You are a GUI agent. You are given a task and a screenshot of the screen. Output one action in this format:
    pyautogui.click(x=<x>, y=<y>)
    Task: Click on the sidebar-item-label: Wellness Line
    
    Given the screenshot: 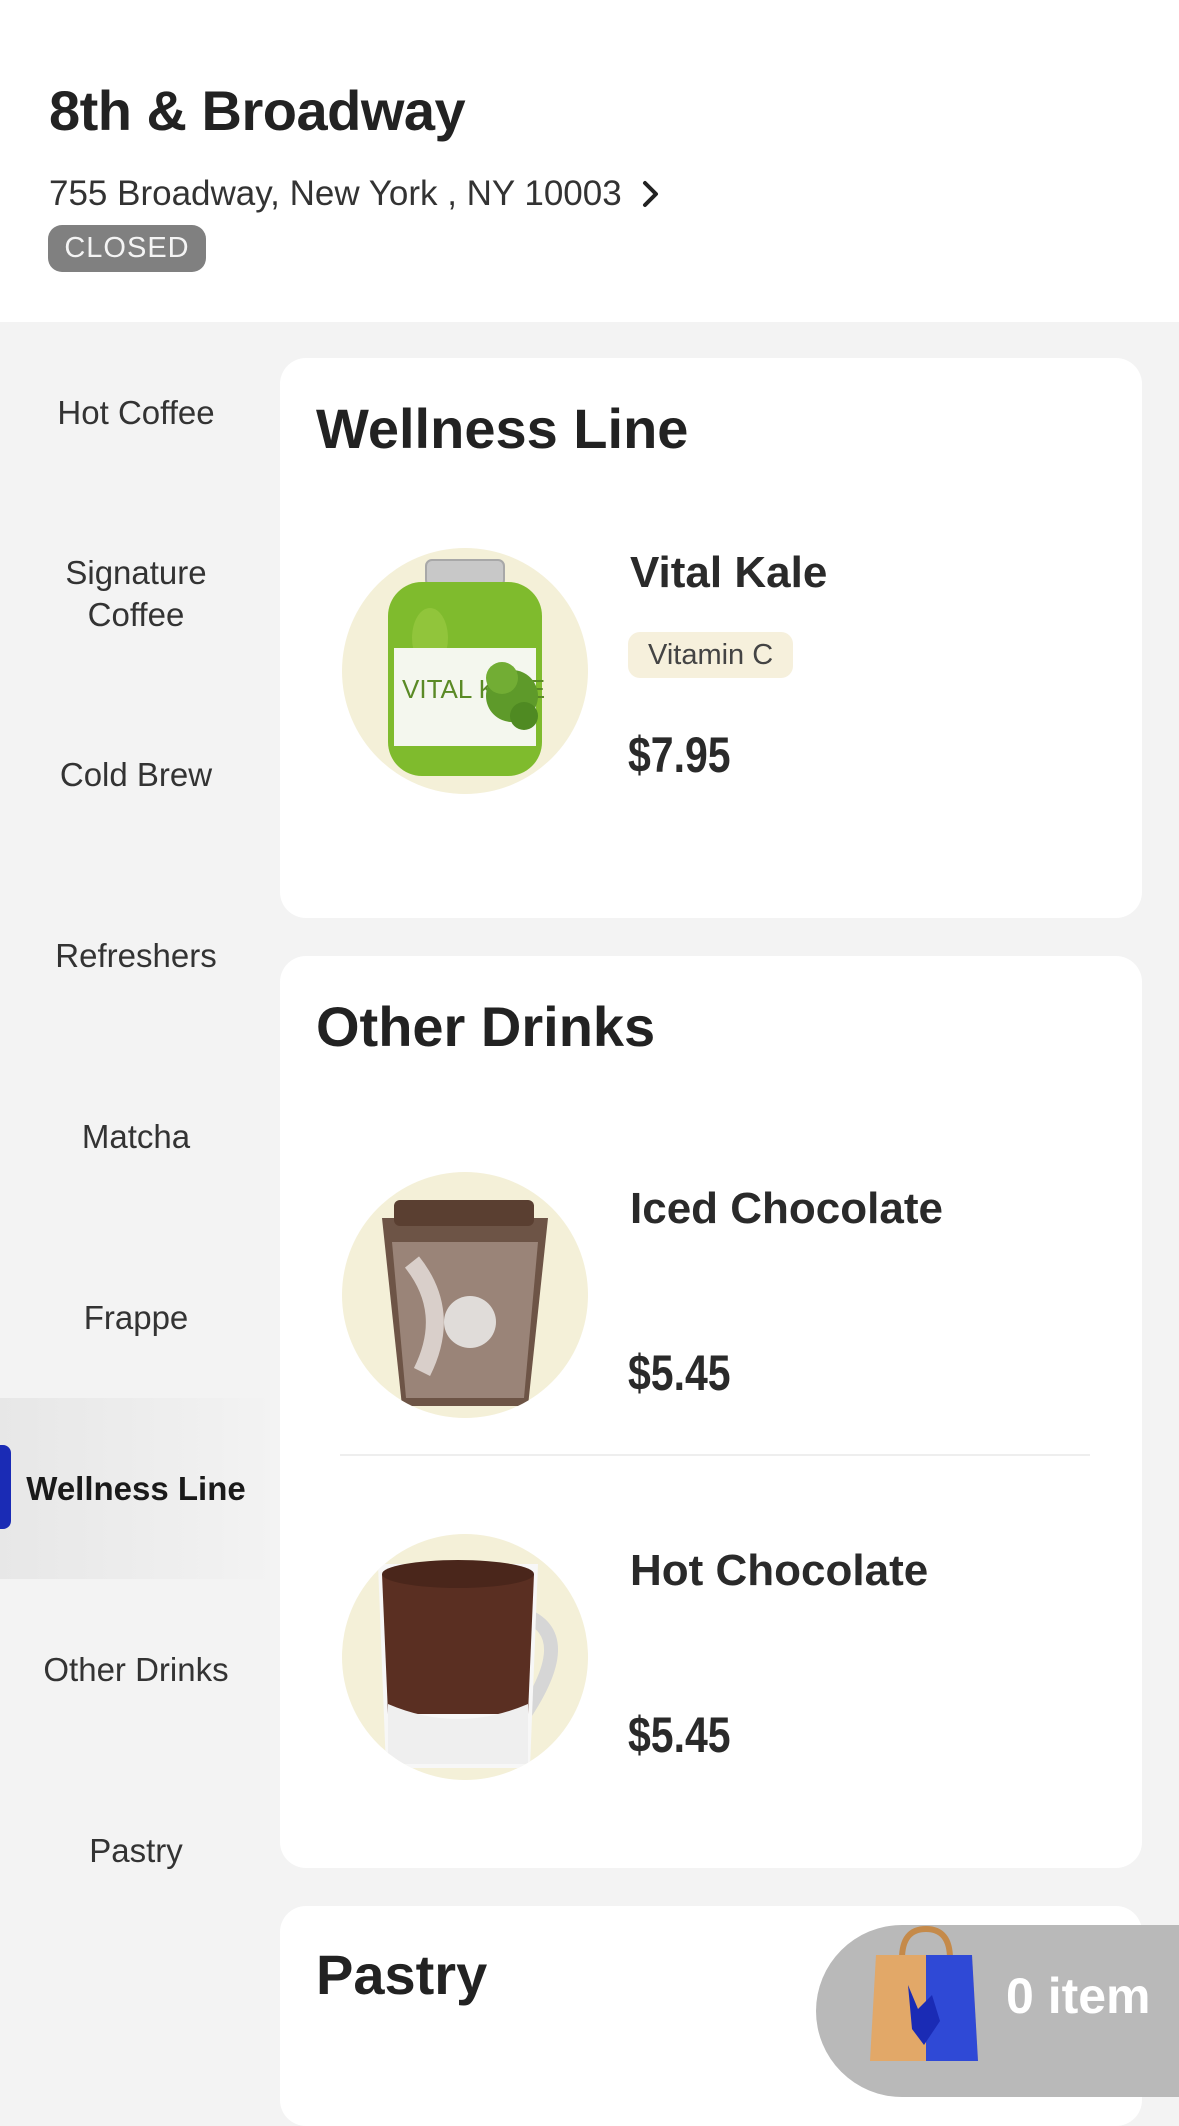 What is the action you would take?
    pyautogui.click(x=136, y=1488)
    